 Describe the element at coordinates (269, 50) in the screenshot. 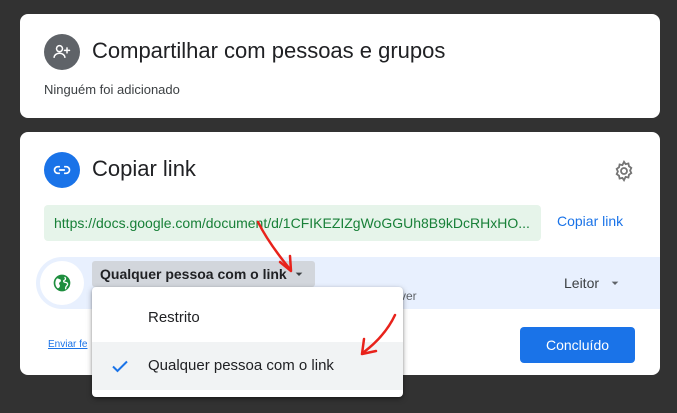

I see `share-card-title: Compartilhar com pessoas e grupos` at that location.